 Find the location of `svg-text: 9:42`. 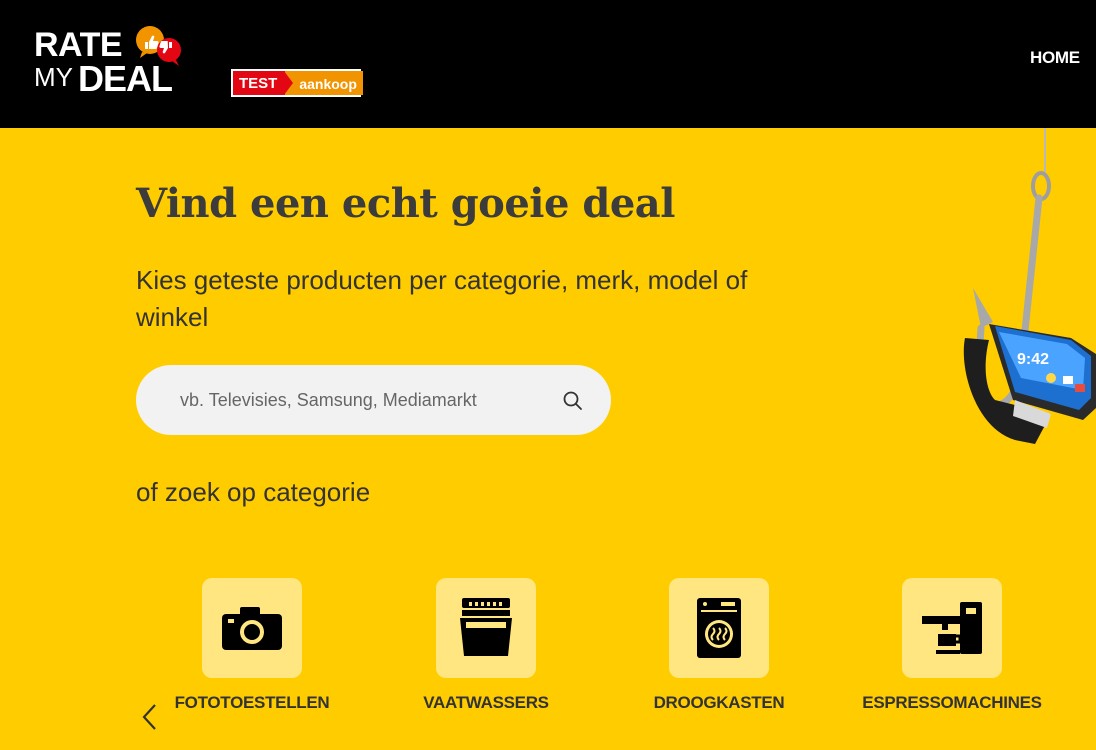

svg-text: 9:42 is located at coordinates (1033, 359).